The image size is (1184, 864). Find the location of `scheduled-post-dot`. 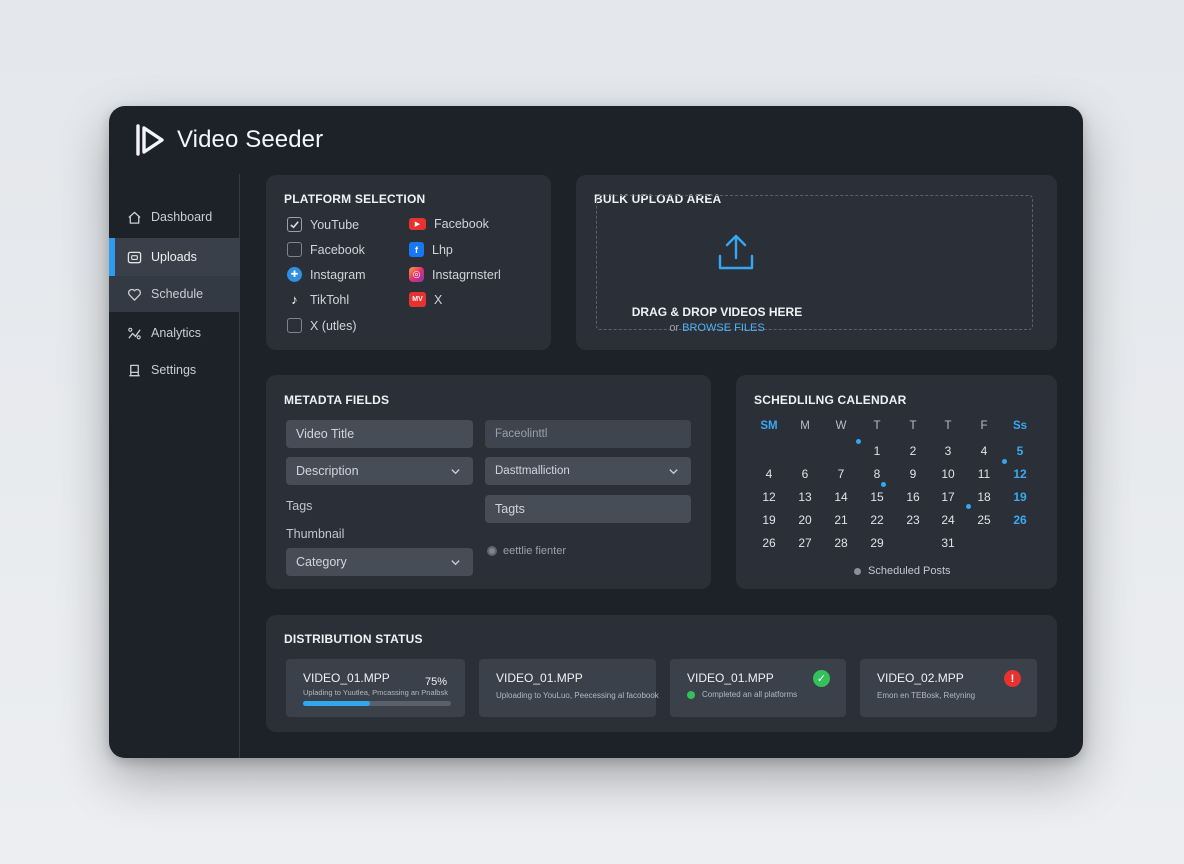

scheduled-post-dot is located at coordinates (1004, 461).